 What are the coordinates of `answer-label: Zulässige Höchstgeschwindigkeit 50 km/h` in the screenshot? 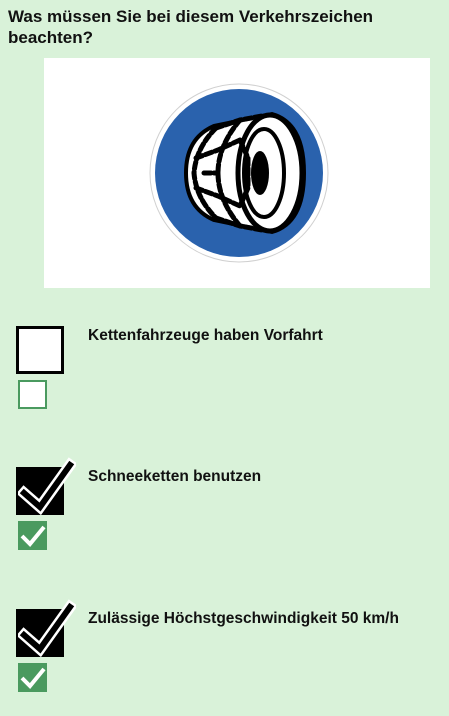 It's located at (263, 619).